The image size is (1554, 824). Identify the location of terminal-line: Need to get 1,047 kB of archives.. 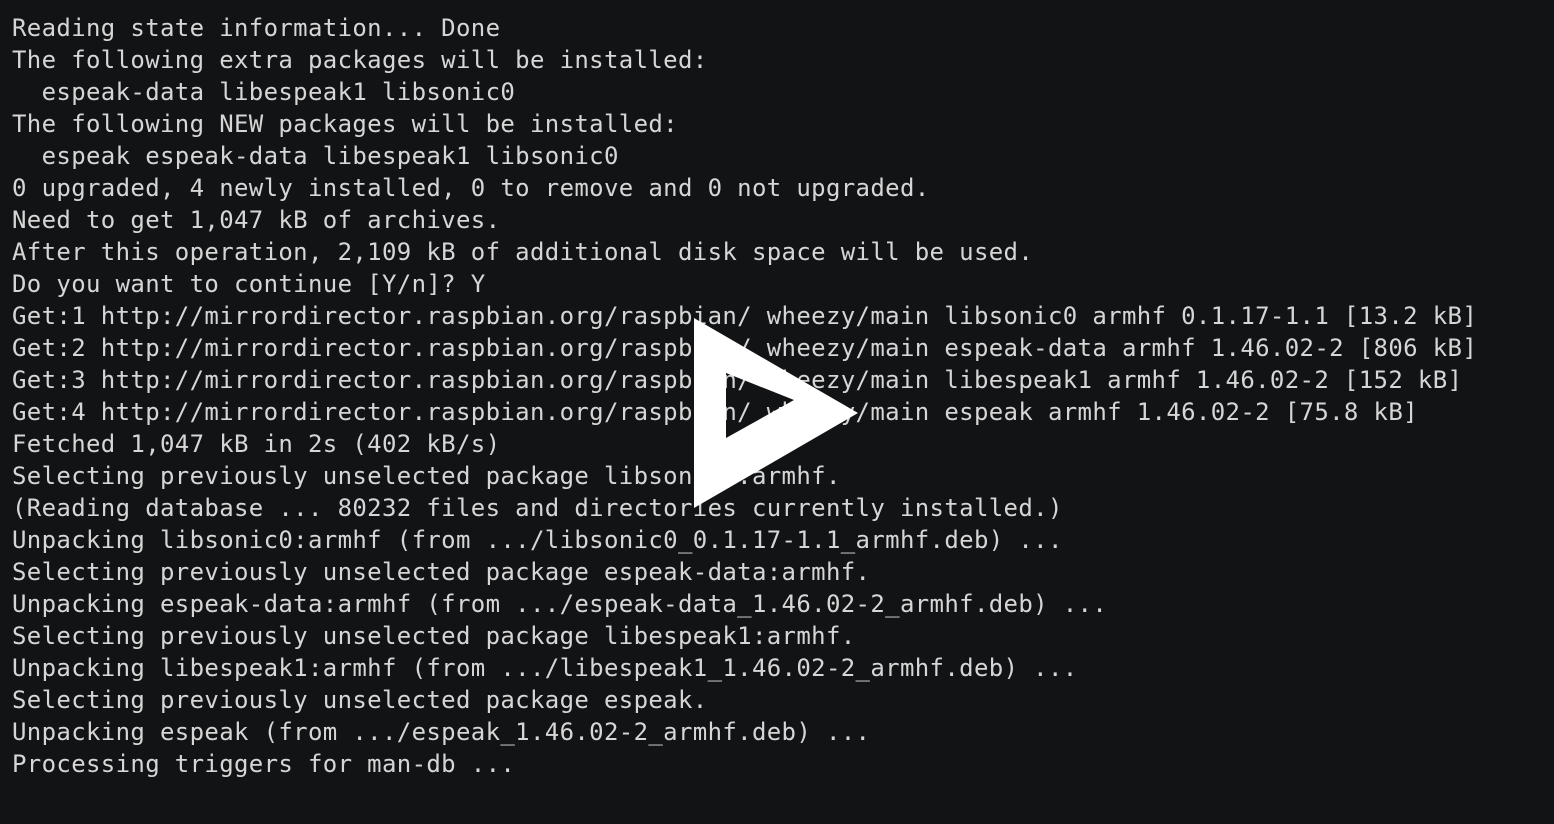
(256, 220).